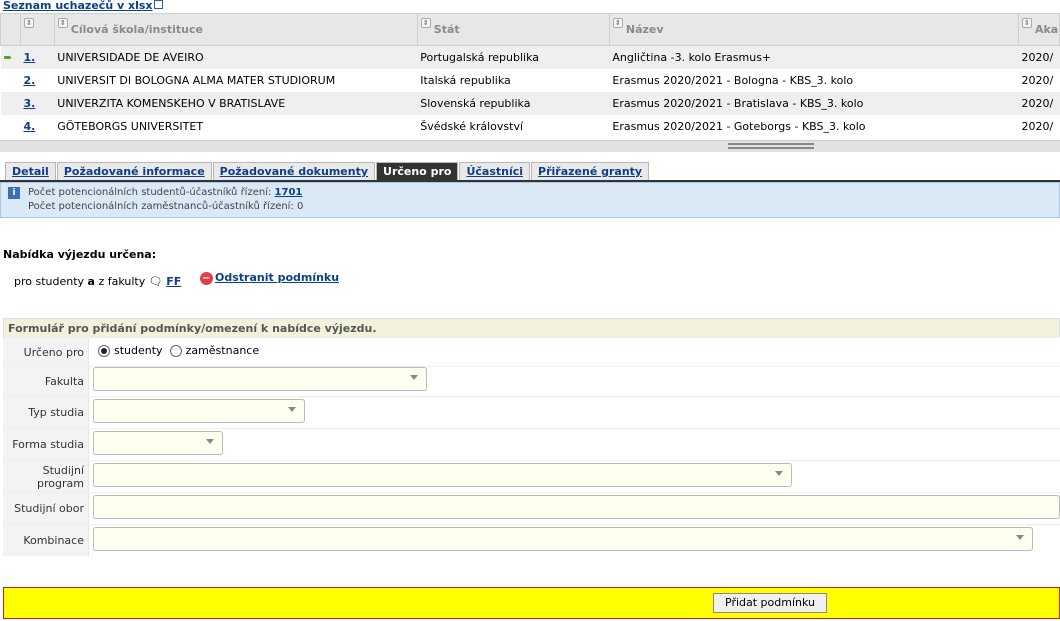 This screenshot has height=621, width=1060. Describe the element at coordinates (14, 193) in the screenshot. I see `info-icon: i` at that location.